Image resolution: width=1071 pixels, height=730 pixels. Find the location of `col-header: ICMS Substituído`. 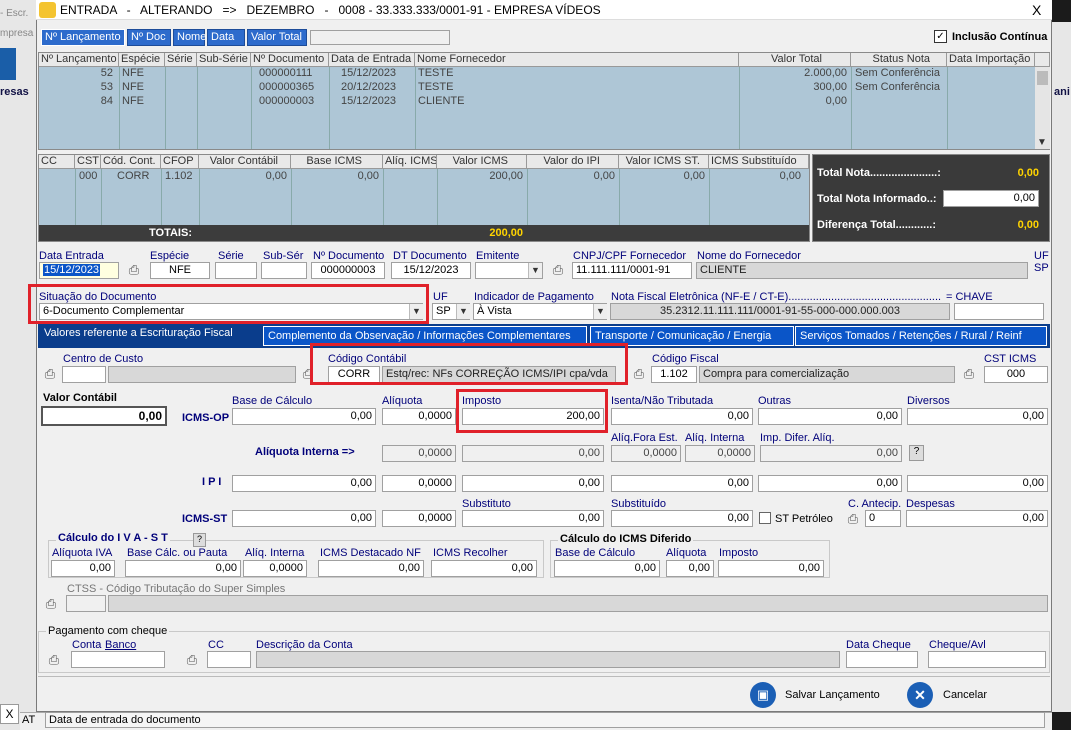

col-header: ICMS Substituído is located at coordinates (759, 162).